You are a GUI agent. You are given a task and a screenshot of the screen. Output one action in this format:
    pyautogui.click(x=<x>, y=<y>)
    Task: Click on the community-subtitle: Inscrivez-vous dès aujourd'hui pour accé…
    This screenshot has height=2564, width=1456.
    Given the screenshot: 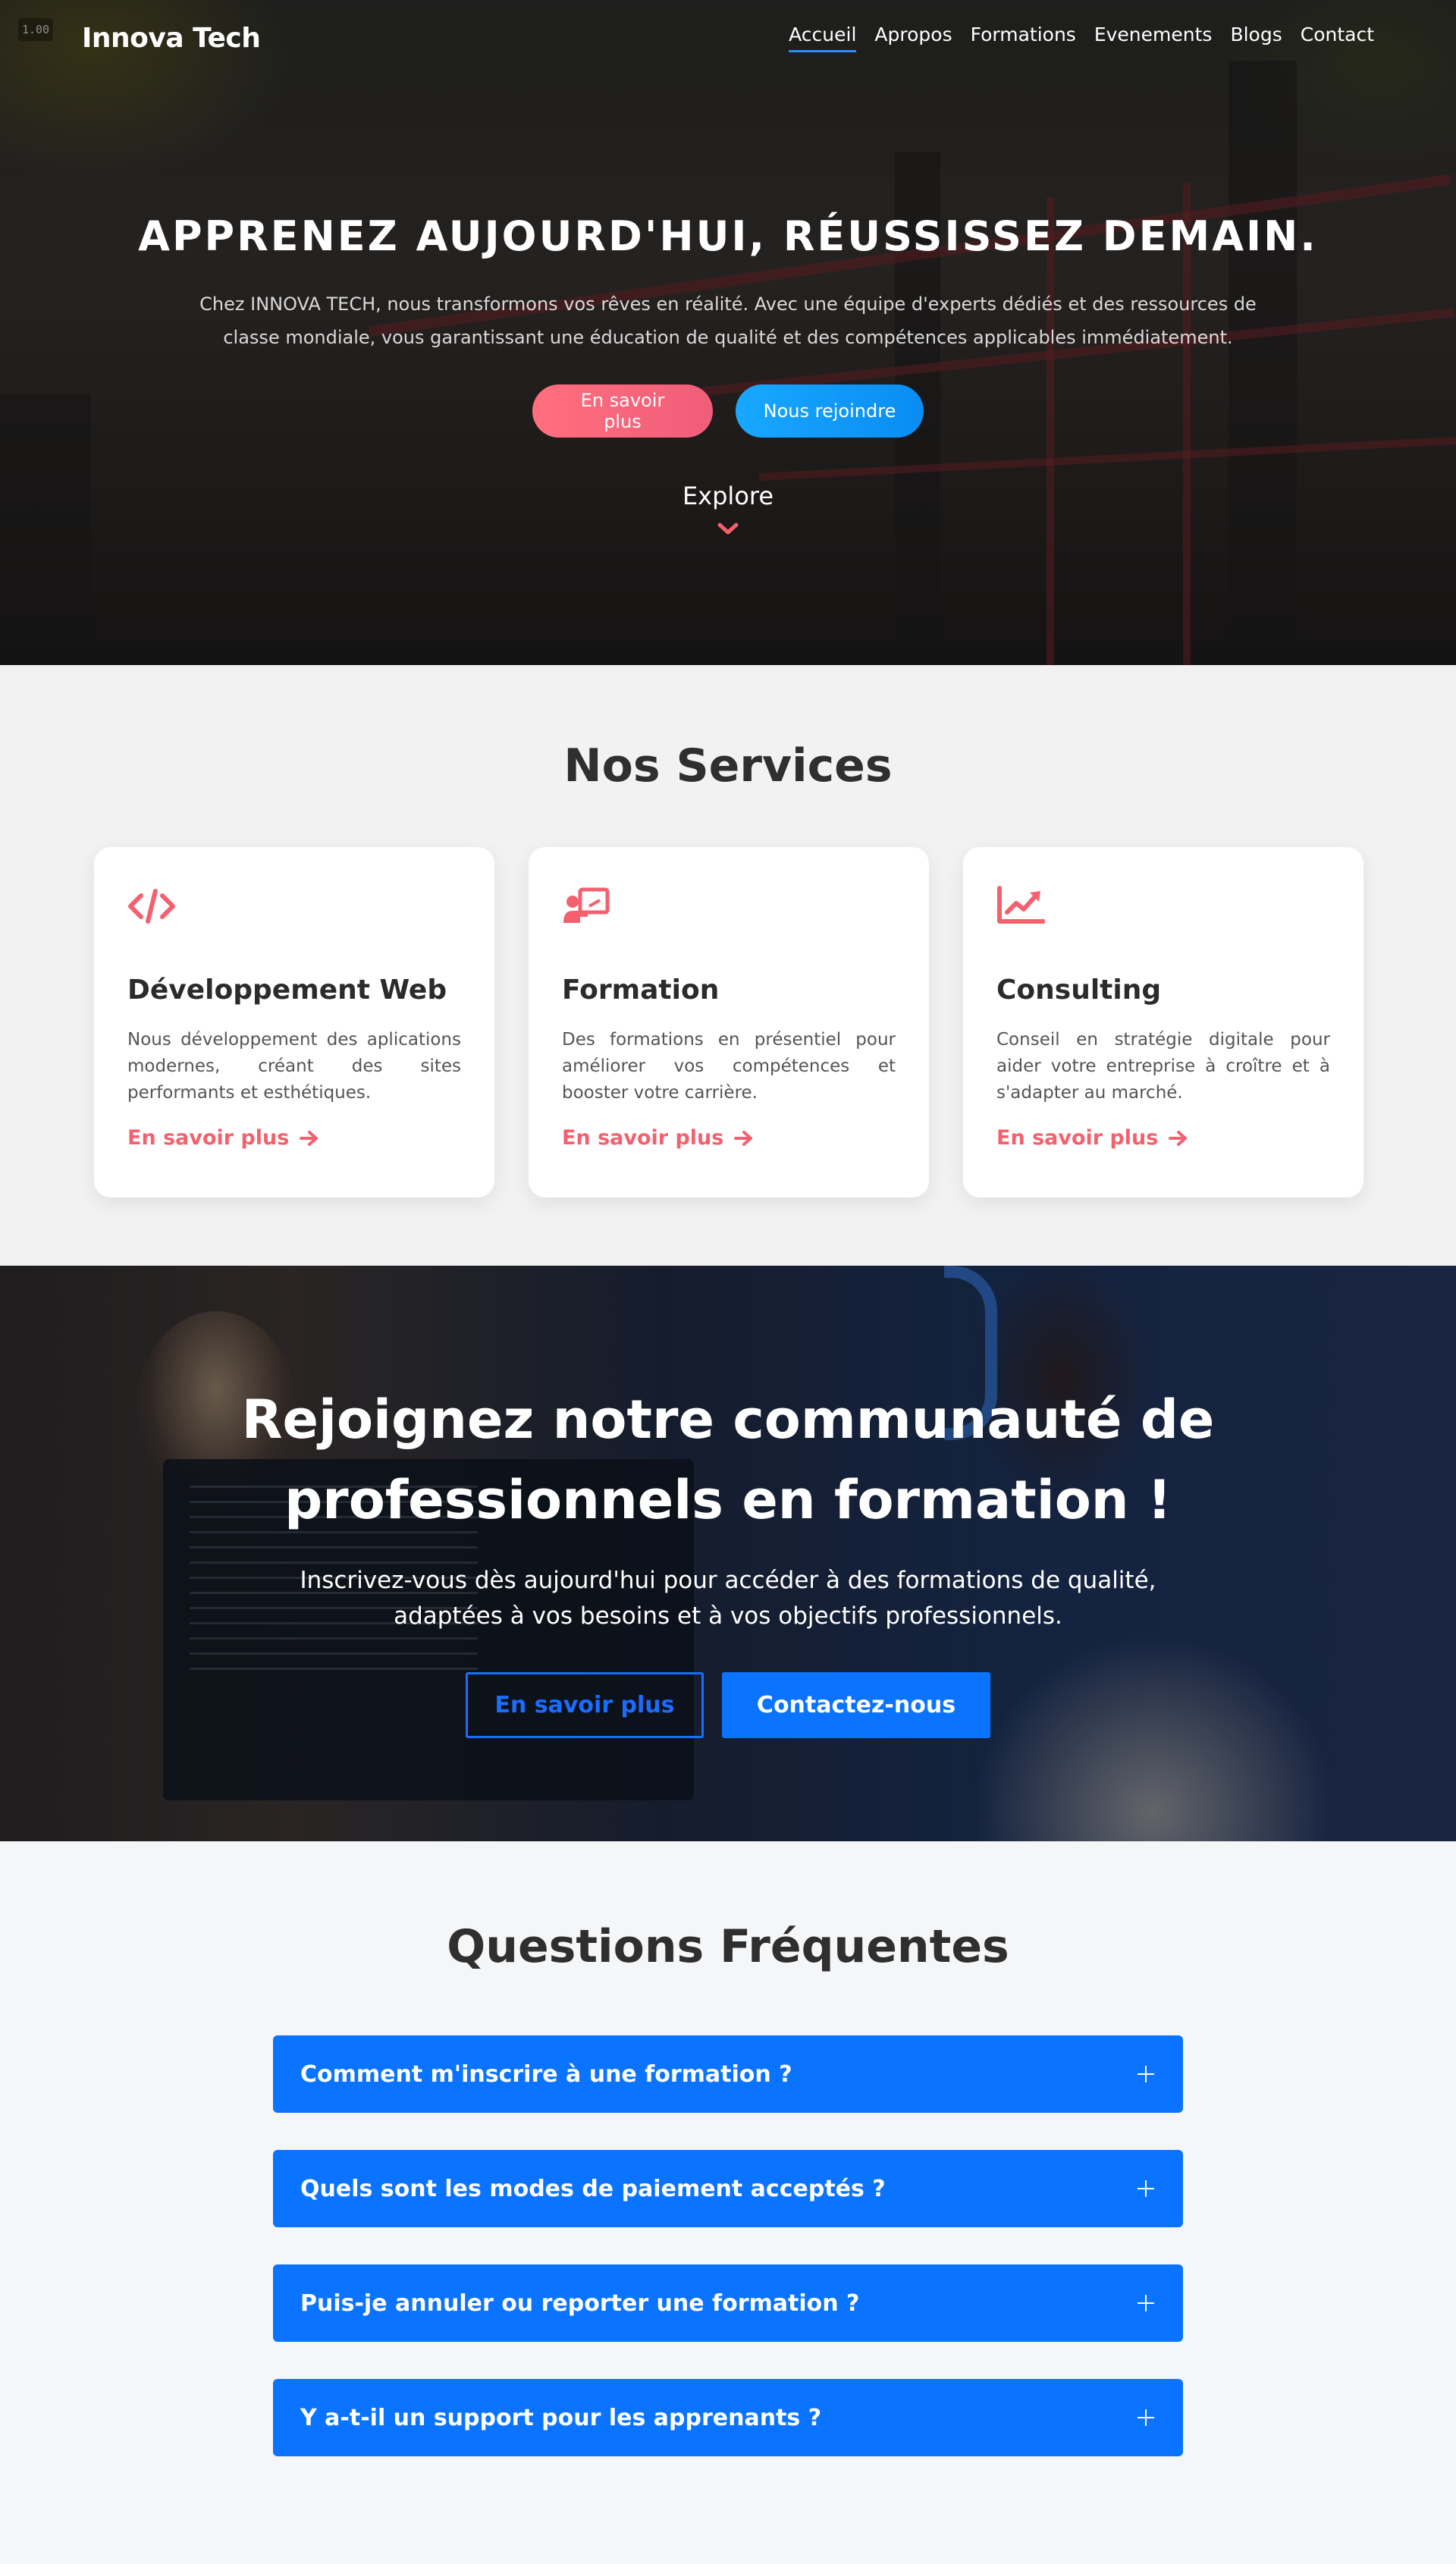 What is the action you would take?
    pyautogui.click(x=728, y=1598)
    